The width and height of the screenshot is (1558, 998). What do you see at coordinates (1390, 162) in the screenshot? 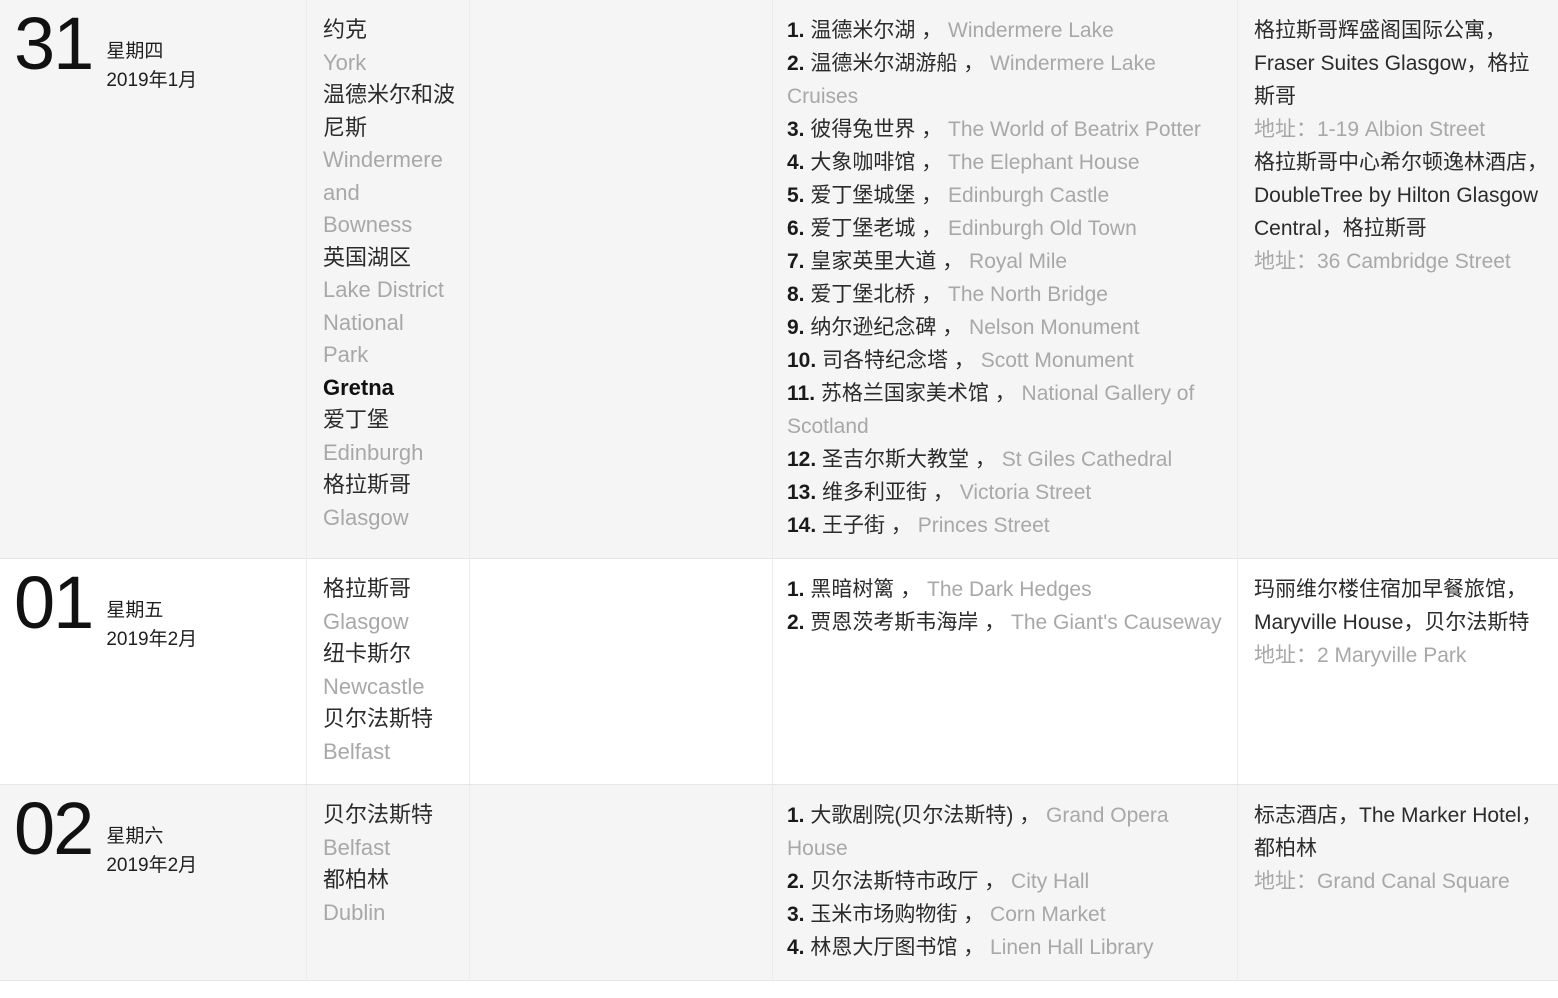
I see `hotel-name-zh: 格拉斯哥中心希尔顿逸林酒店` at bounding box center [1390, 162].